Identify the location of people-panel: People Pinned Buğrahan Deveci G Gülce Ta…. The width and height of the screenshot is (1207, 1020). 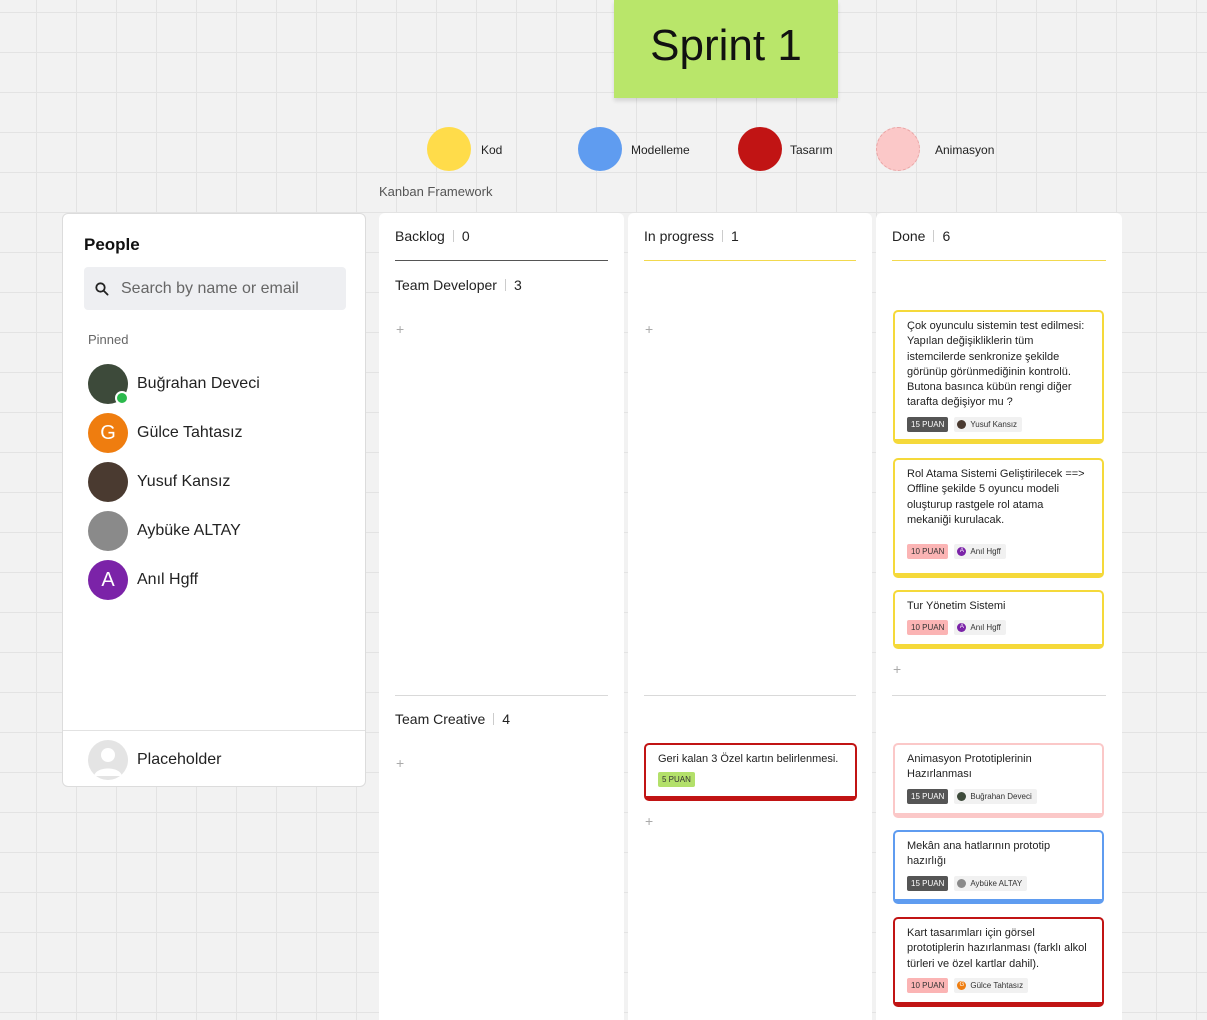
(214, 500).